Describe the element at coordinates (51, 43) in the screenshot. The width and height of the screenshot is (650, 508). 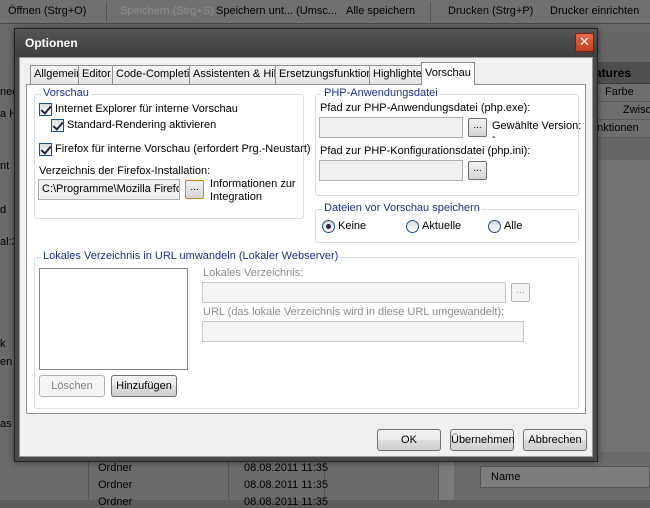
I see `dialog-title: Optionen` at that location.